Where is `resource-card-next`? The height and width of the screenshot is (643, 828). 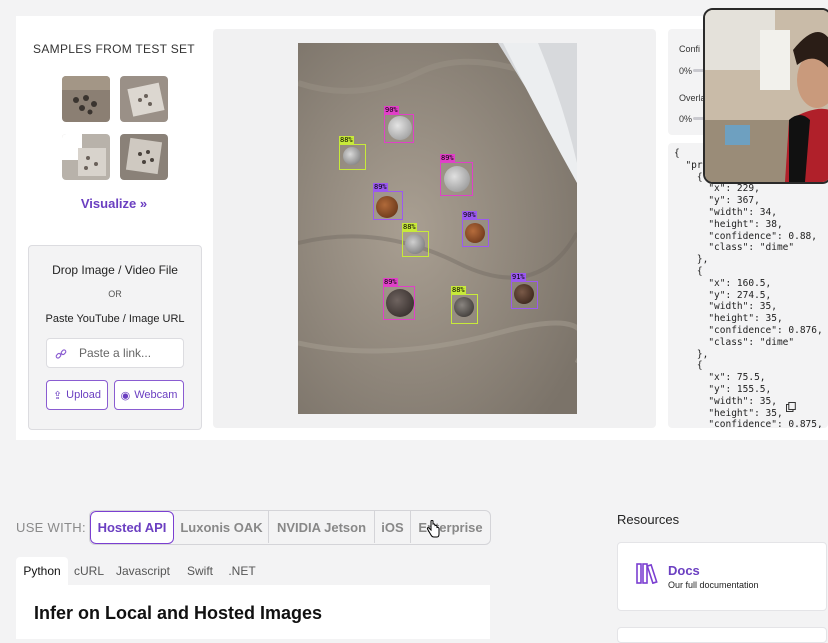 resource-card-next is located at coordinates (722, 635).